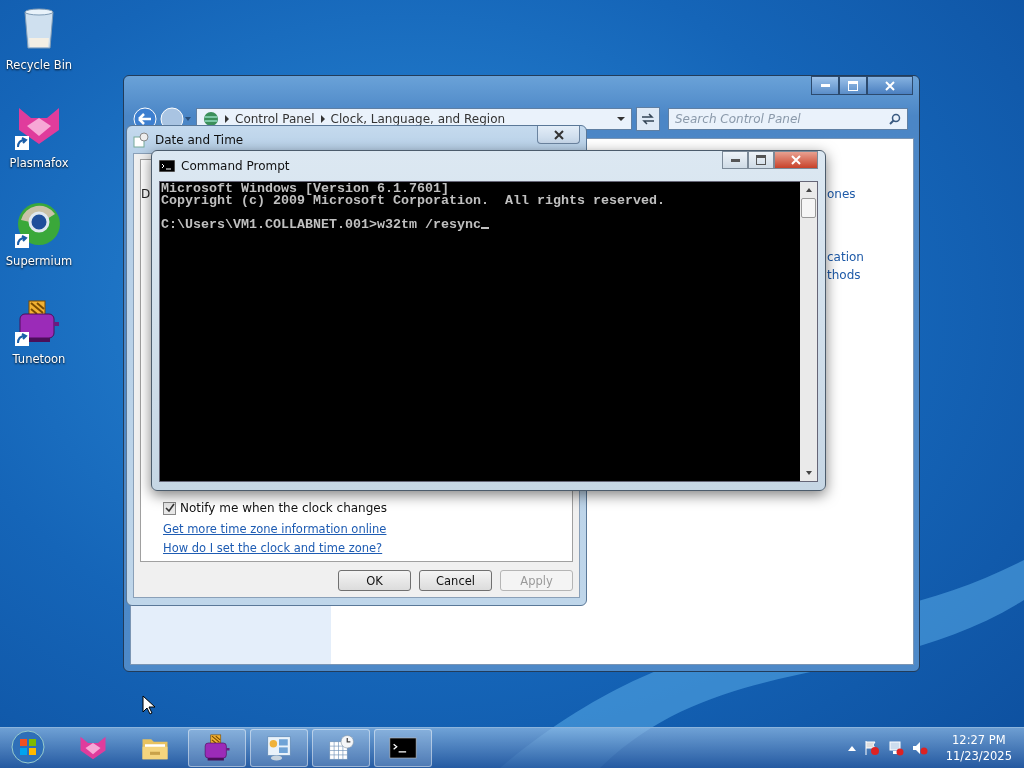  Describe the element at coordinates (283, 508) in the screenshot. I see `checkbox-label: Notify me when the clock changes` at that location.